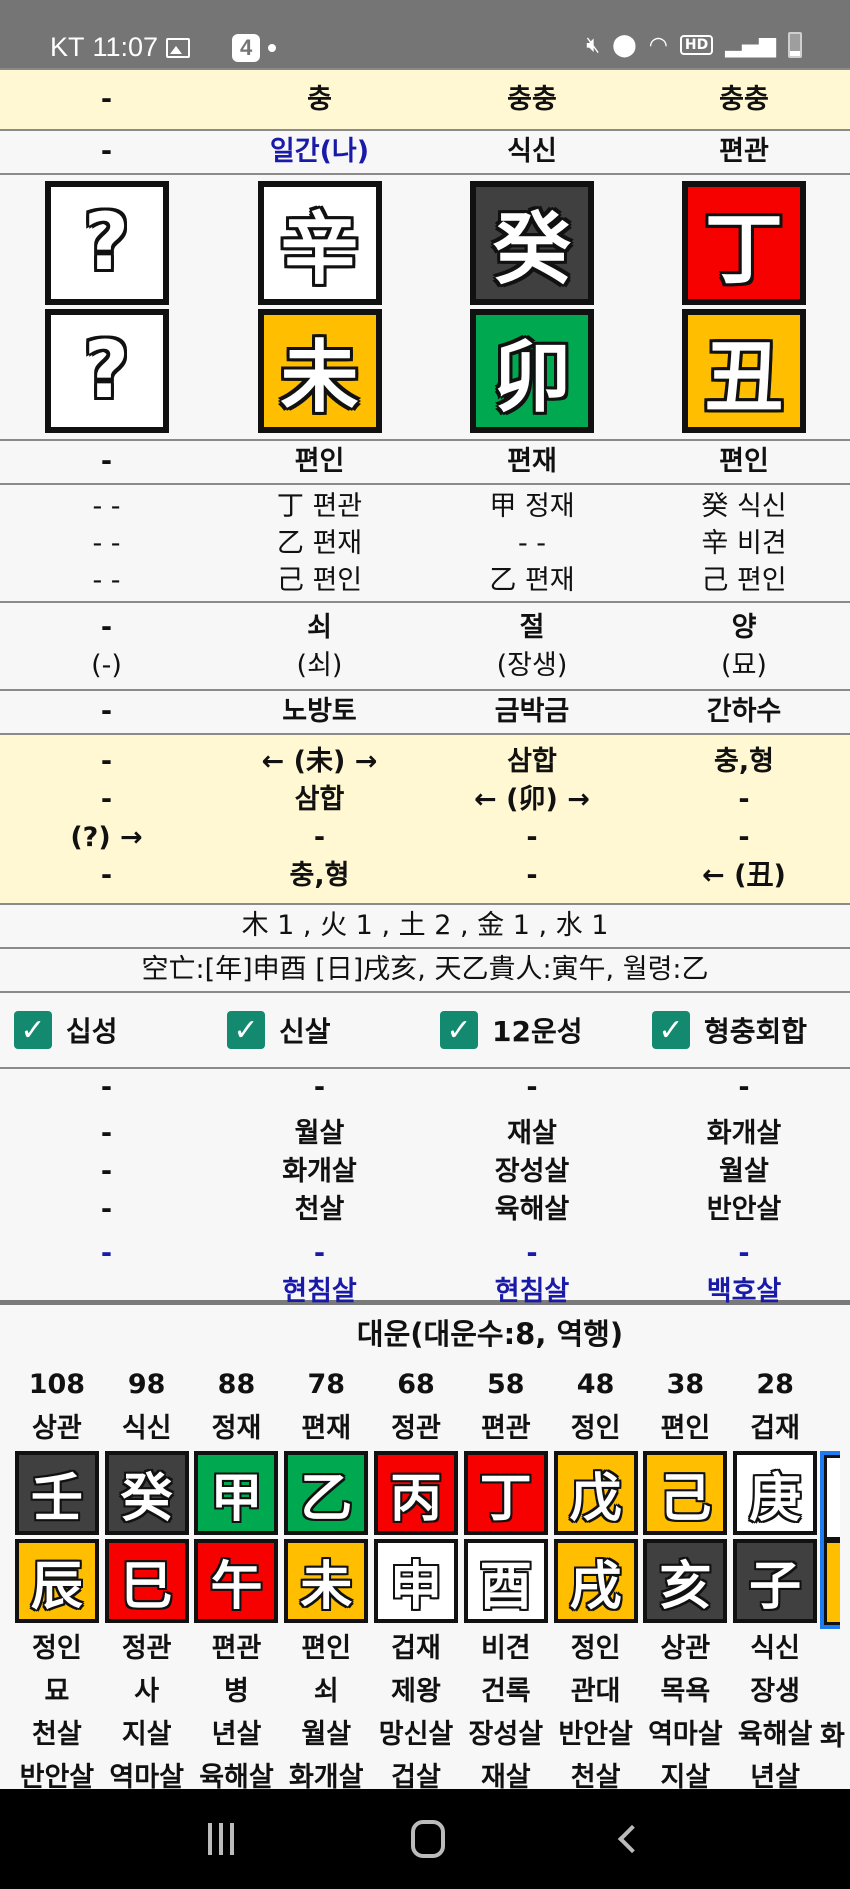 This screenshot has width=850, height=1889. I want to click on signal-icon: ▂▄▆, so click(750, 45).